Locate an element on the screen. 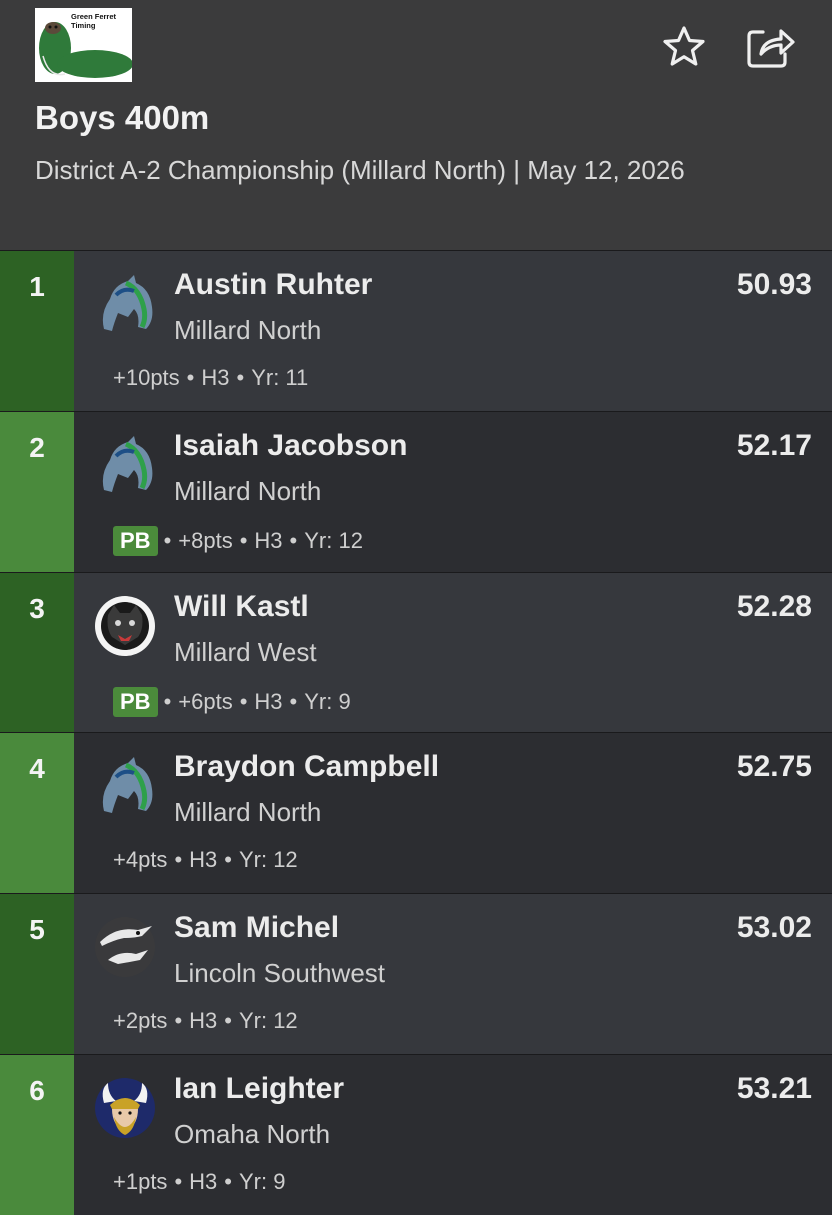 The image size is (832, 1215). favorite-button is located at coordinates (684, 46).